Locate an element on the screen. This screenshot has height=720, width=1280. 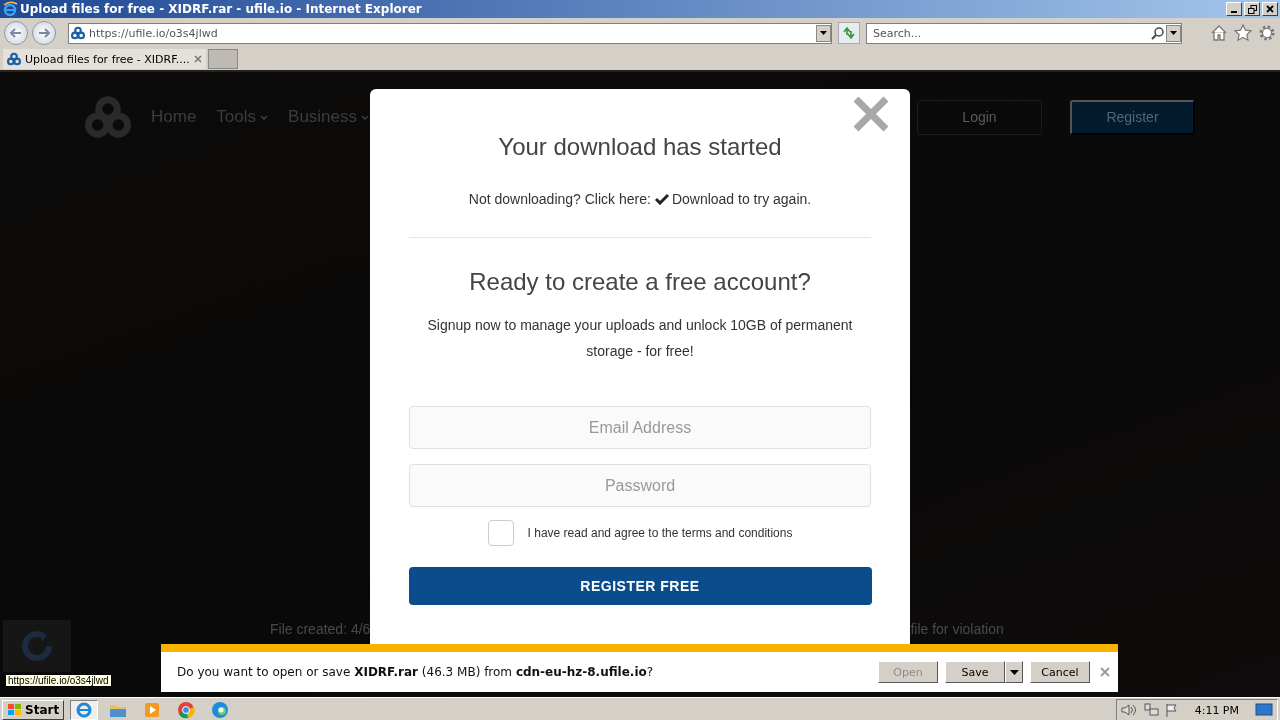
dropdown-button is located at coordinates (1014, 672).